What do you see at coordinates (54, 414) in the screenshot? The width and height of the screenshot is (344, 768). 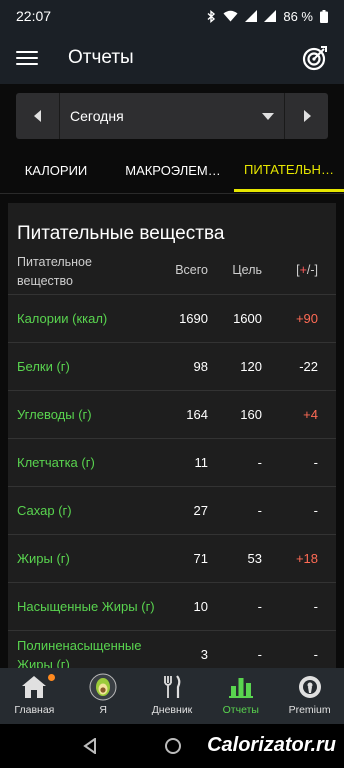 I see `nutrient-name: Углеводы (г)` at bounding box center [54, 414].